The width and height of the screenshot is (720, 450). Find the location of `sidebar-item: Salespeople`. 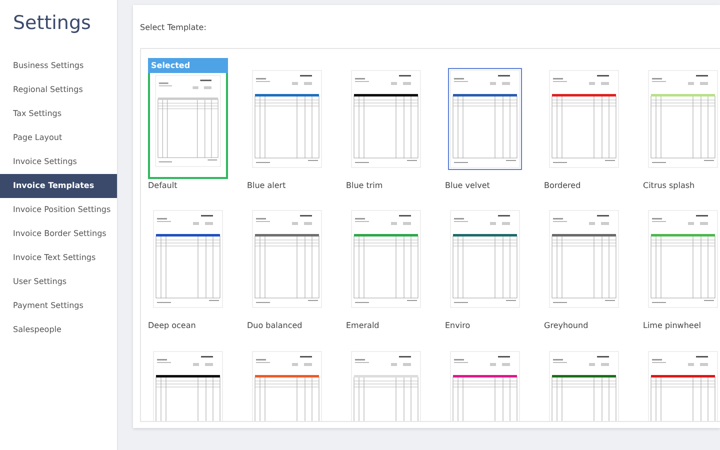

sidebar-item: Salespeople is located at coordinates (58, 330).